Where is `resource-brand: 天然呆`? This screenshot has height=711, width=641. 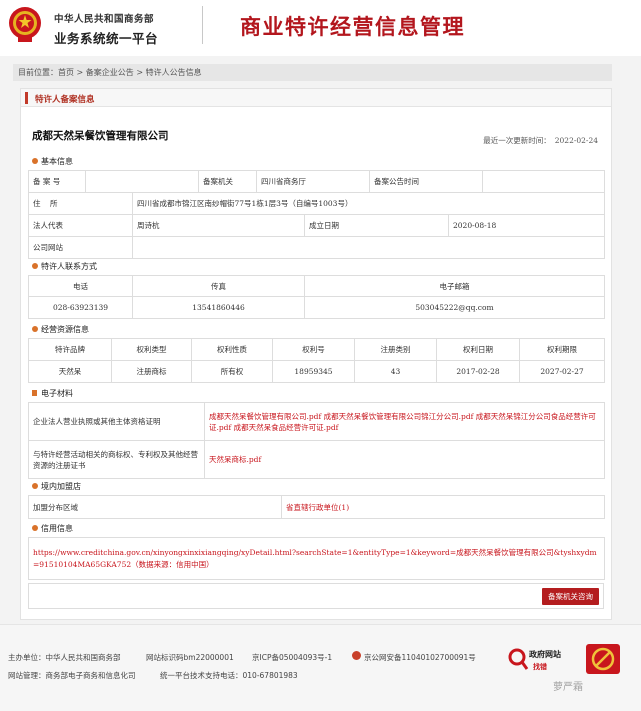 resource-brand: 天然呆 is located at coordinates (70, 371).